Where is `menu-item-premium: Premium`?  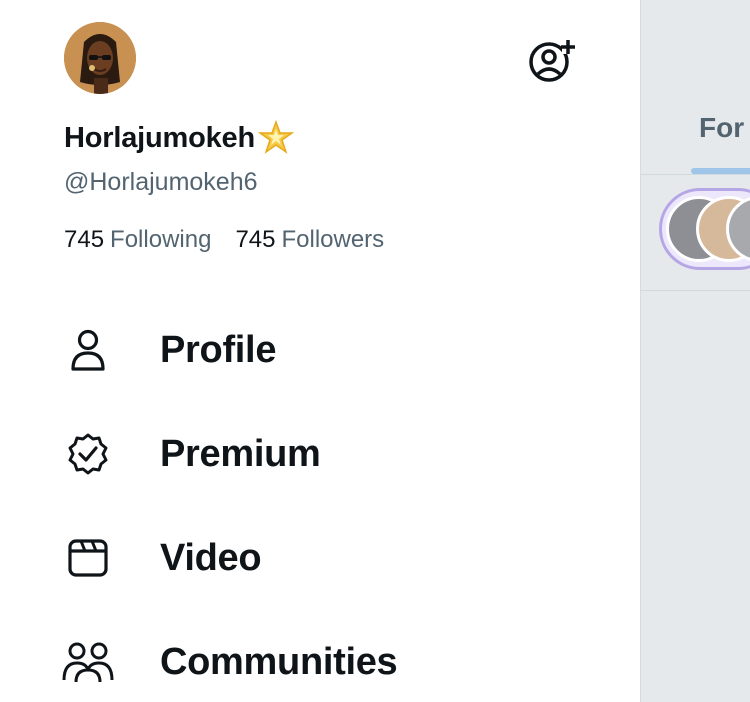
menu-item-premium: Premium is located at coordinates (320, 454).